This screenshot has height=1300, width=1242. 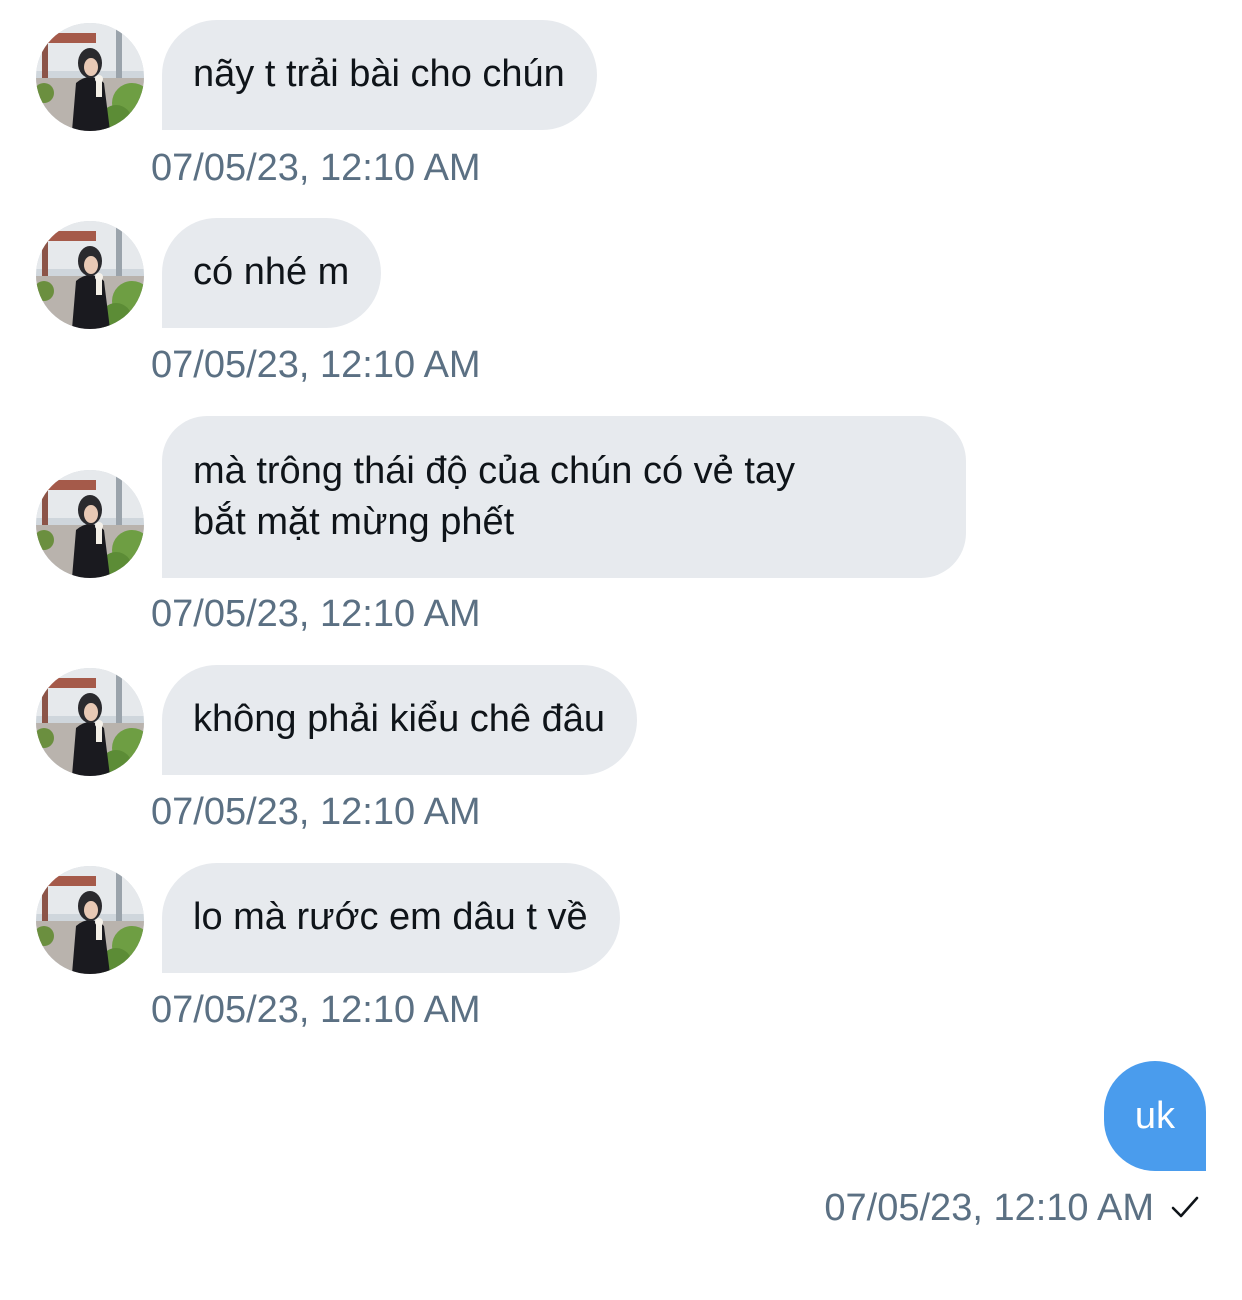 I want to click on message-text: uk, so click(x=1154, y=1116).